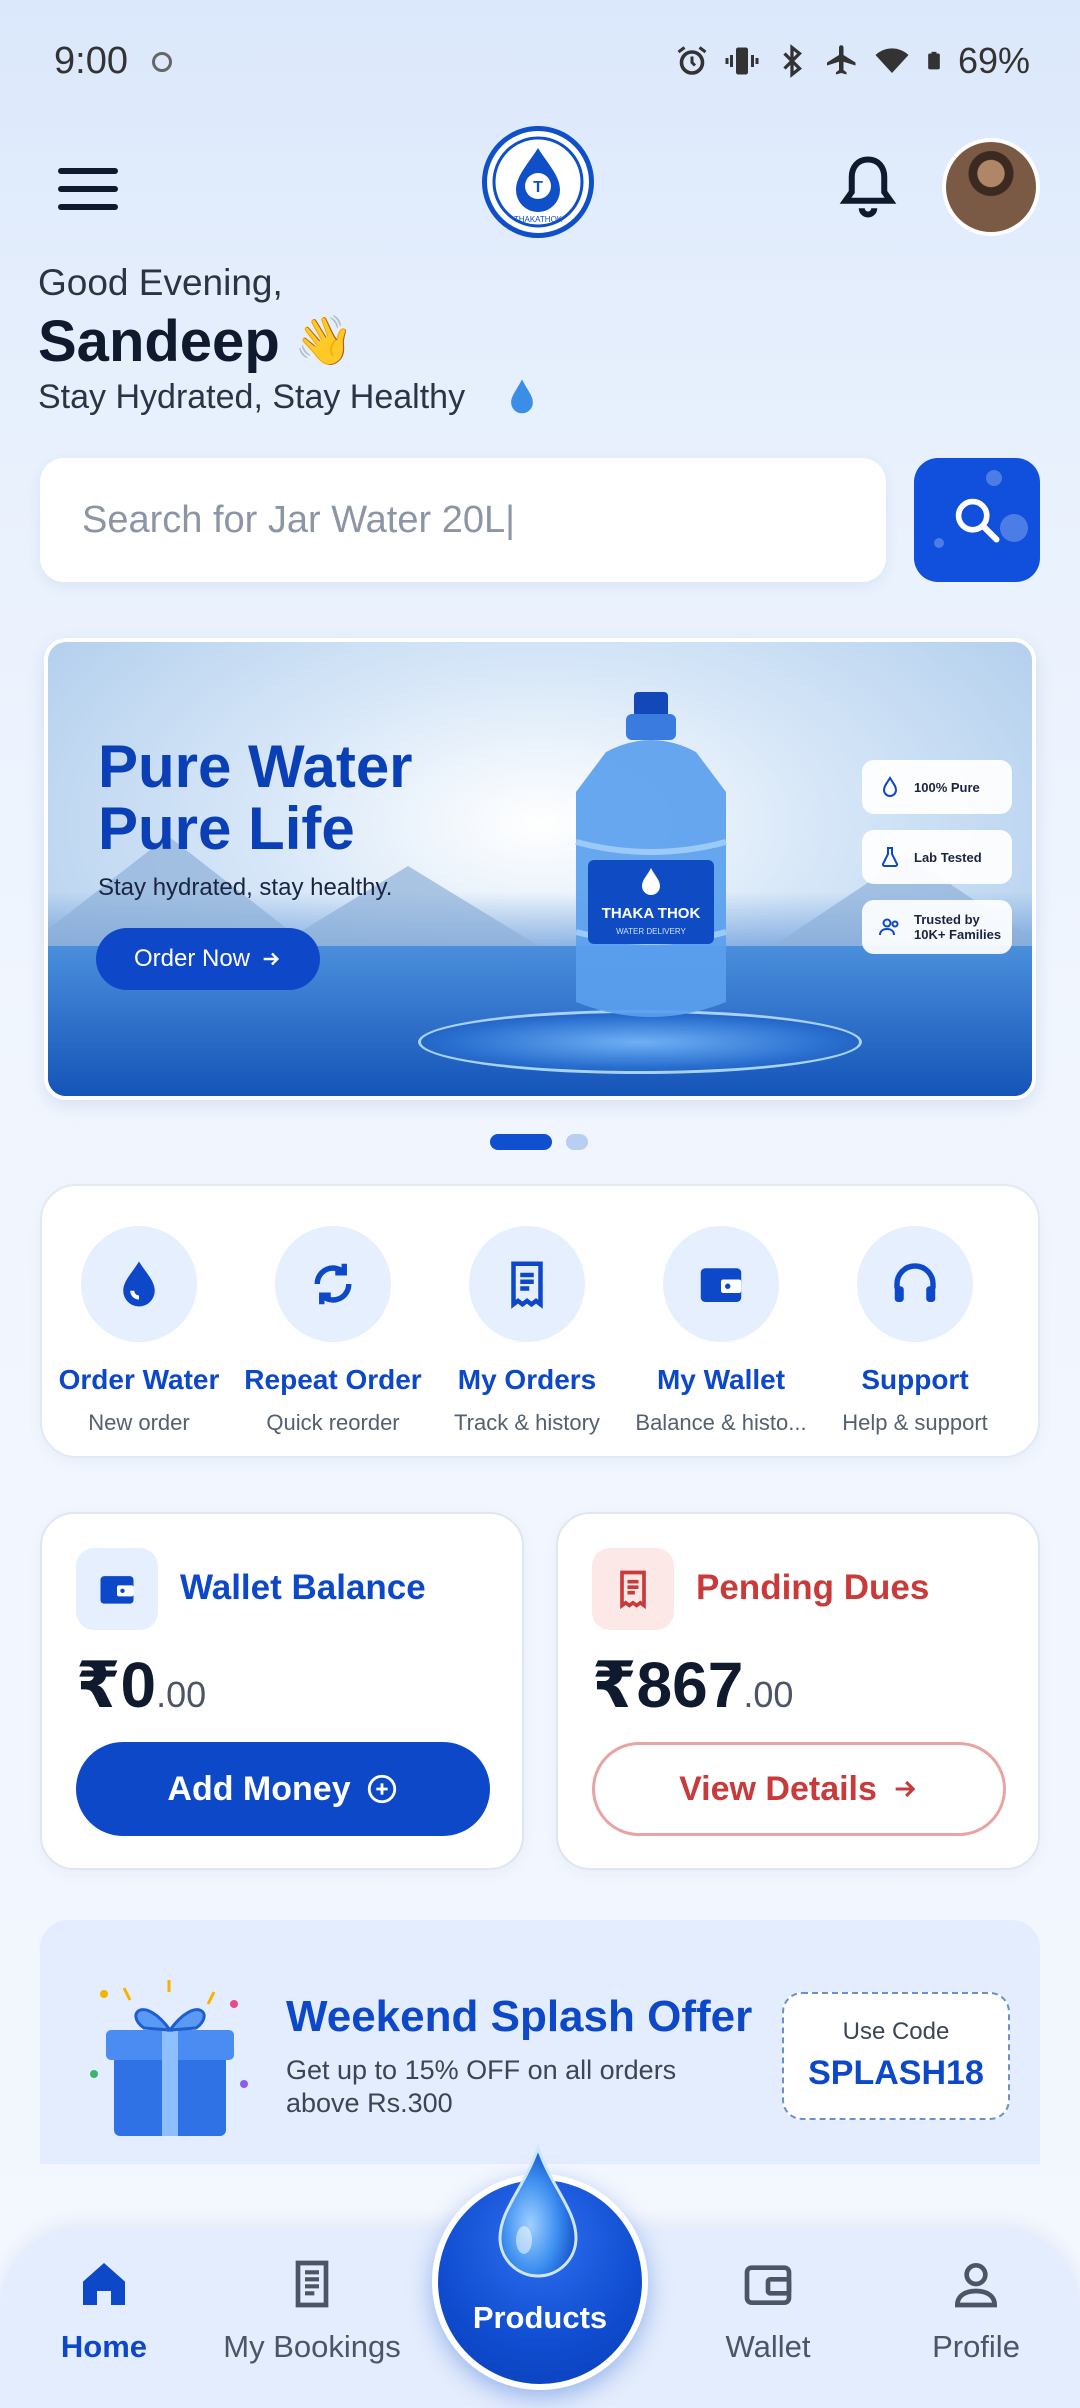 Image resolution: width=1080 pixels, height=2408 pixels. Describe the element at coordinates (333, 1284) in the screenshot. I see `repeat-icon` at that location.